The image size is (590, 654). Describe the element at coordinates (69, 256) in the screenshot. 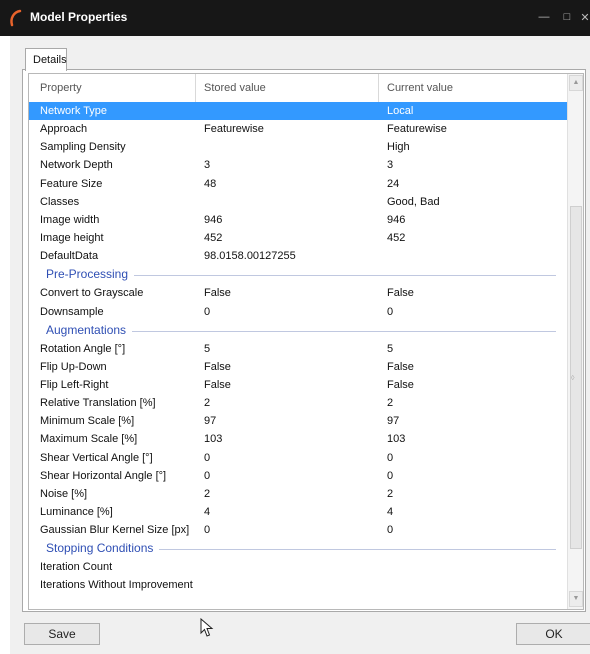

I see `property-name: DefaultData` at that location.